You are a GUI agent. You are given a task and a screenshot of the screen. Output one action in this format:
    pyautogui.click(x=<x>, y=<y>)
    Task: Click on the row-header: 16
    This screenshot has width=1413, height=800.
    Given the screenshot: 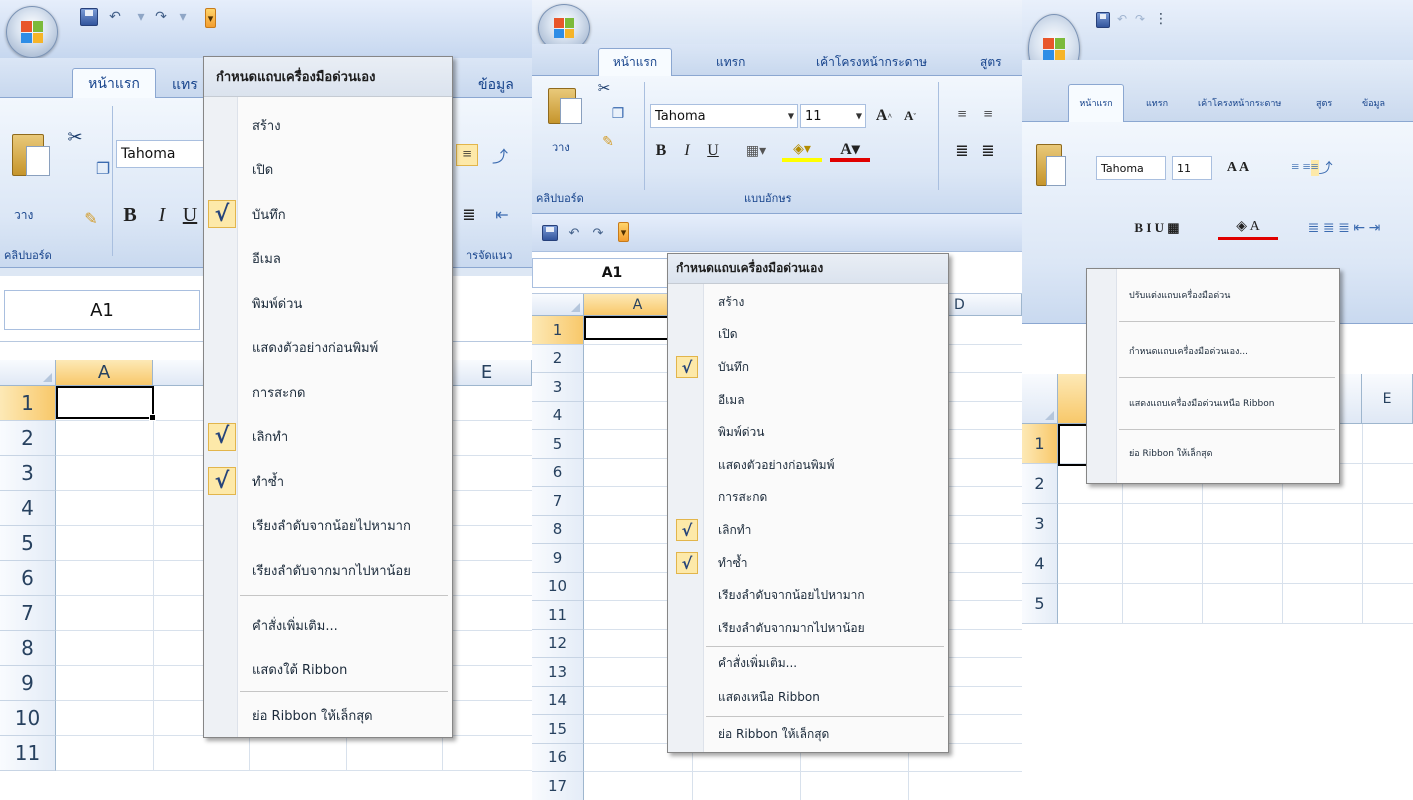 What is the action you would take?
    pyautogui.click(x=558, y=757)
    